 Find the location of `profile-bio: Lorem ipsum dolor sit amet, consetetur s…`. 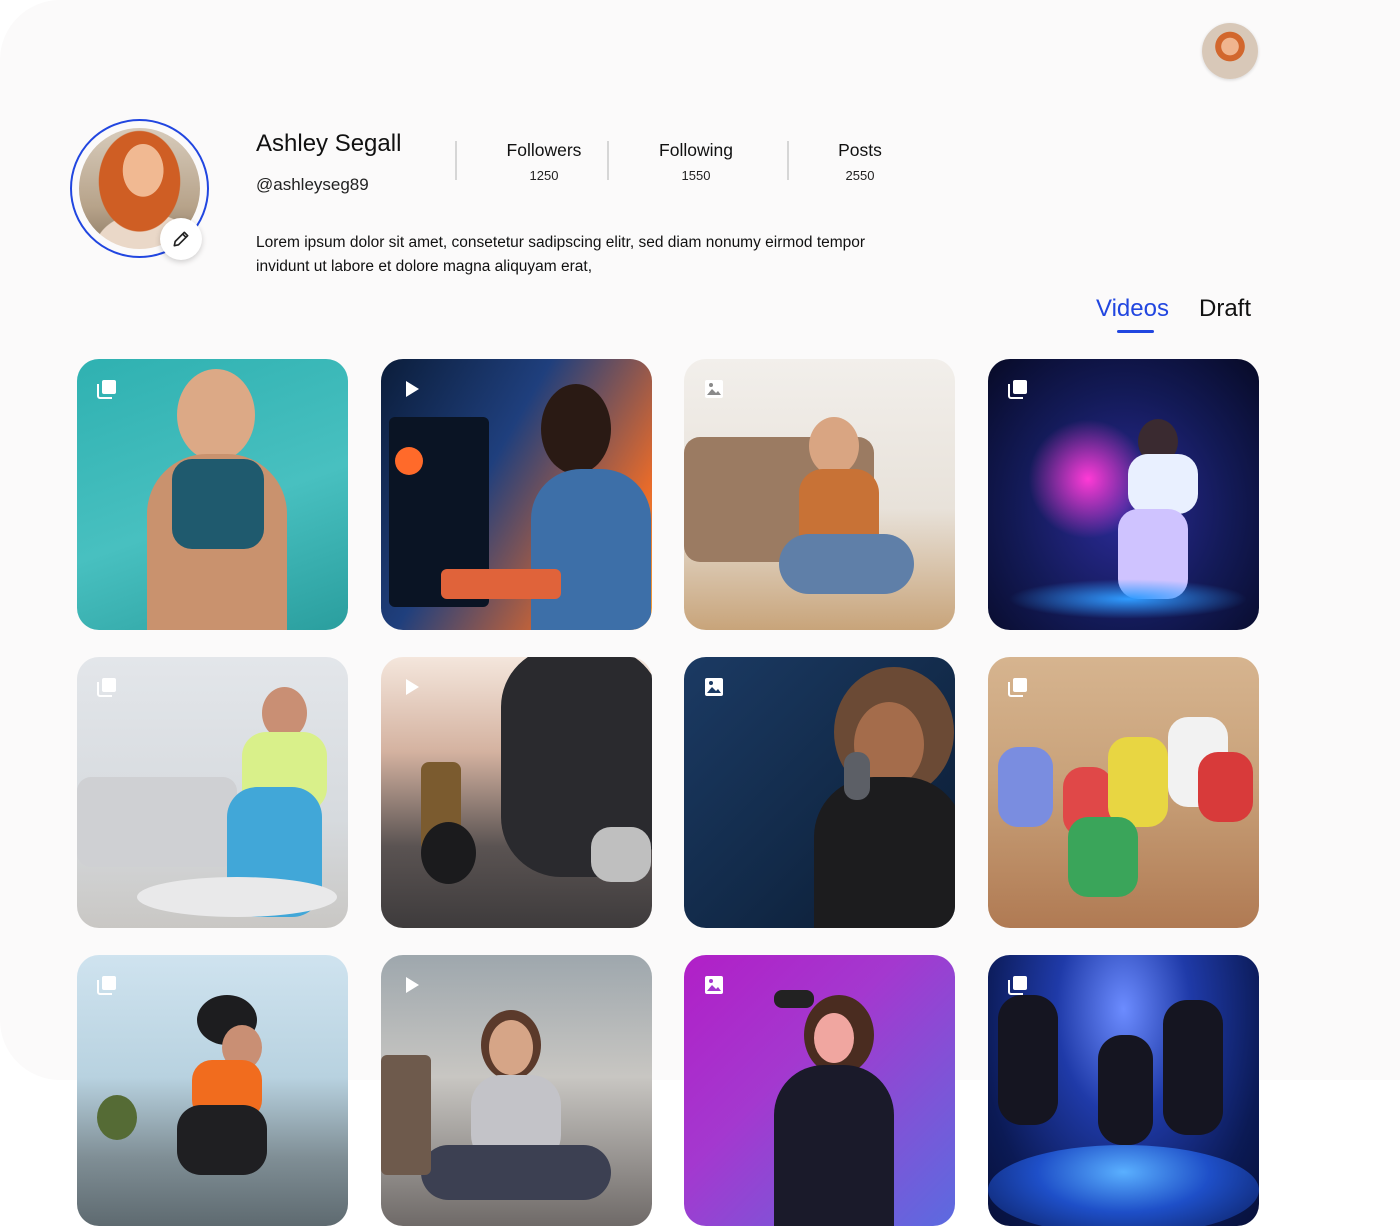

profile-bio: Lorem ipsum dolor sit amet, consetetur s… is located at coordinates (561, 254).